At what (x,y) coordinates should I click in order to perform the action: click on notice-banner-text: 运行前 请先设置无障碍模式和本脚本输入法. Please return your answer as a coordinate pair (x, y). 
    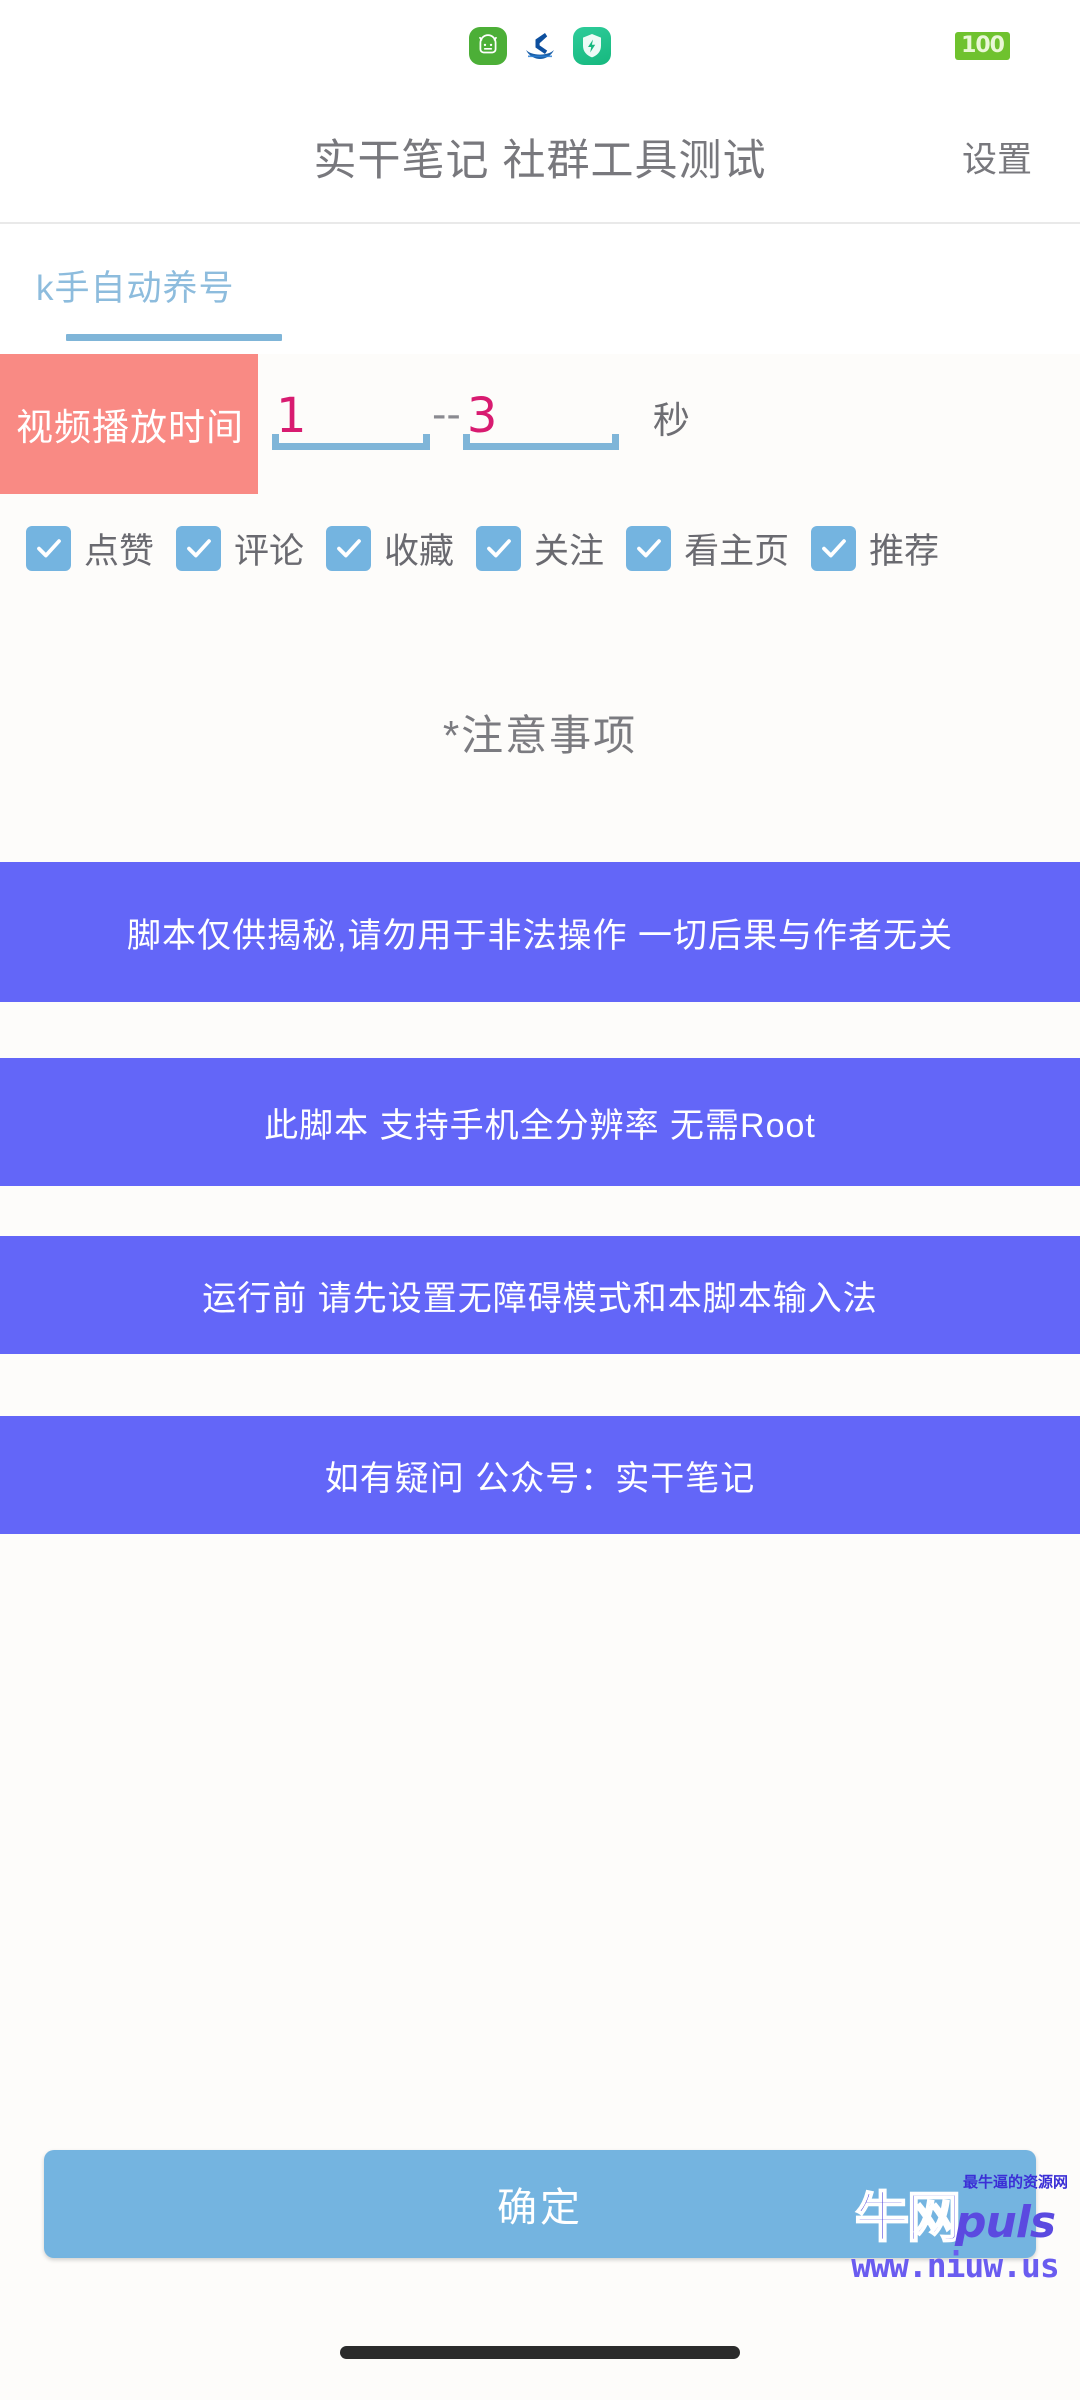
    Looking at the image, I should click on (540, 1298).